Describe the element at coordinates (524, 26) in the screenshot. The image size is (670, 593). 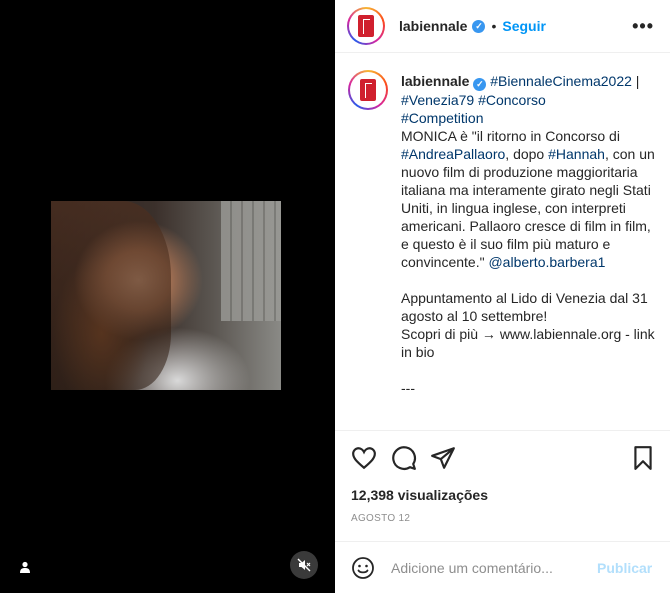
I see `follow-button: Seguir` at that location.